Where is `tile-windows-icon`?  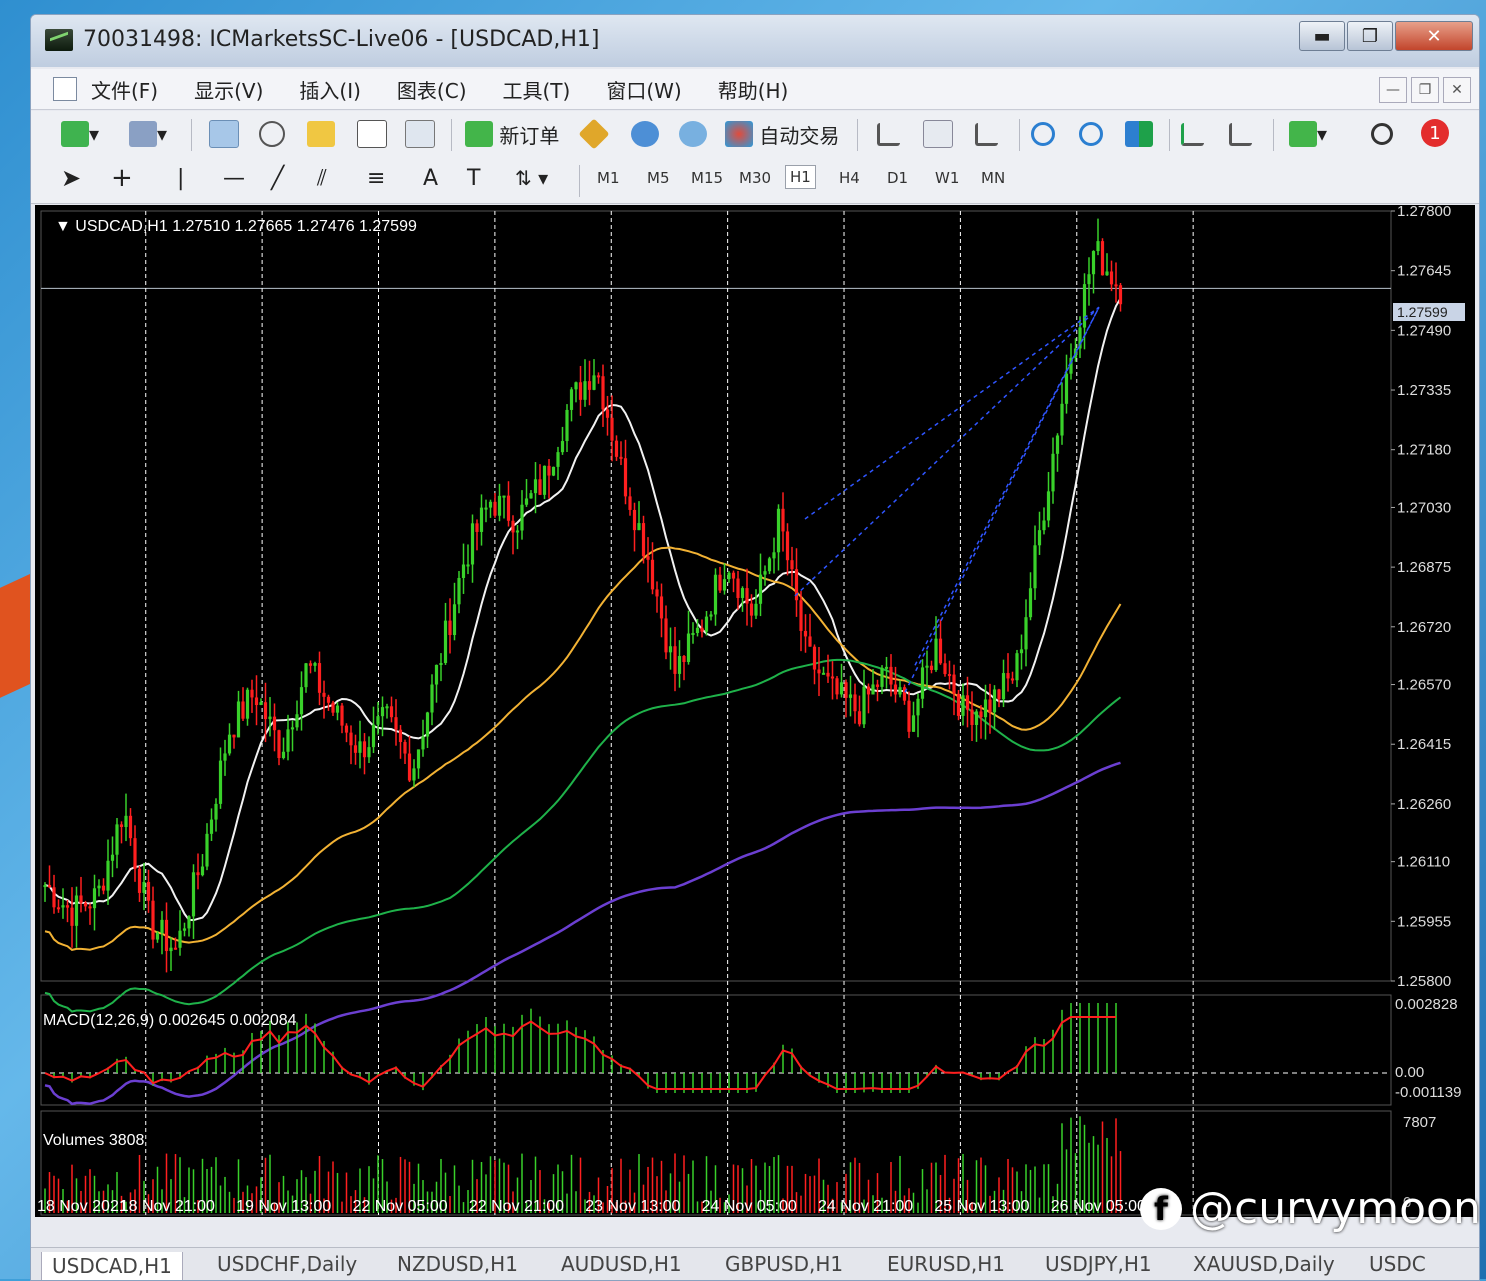 tile-windows-icon is located at coordinates (1139, 134).